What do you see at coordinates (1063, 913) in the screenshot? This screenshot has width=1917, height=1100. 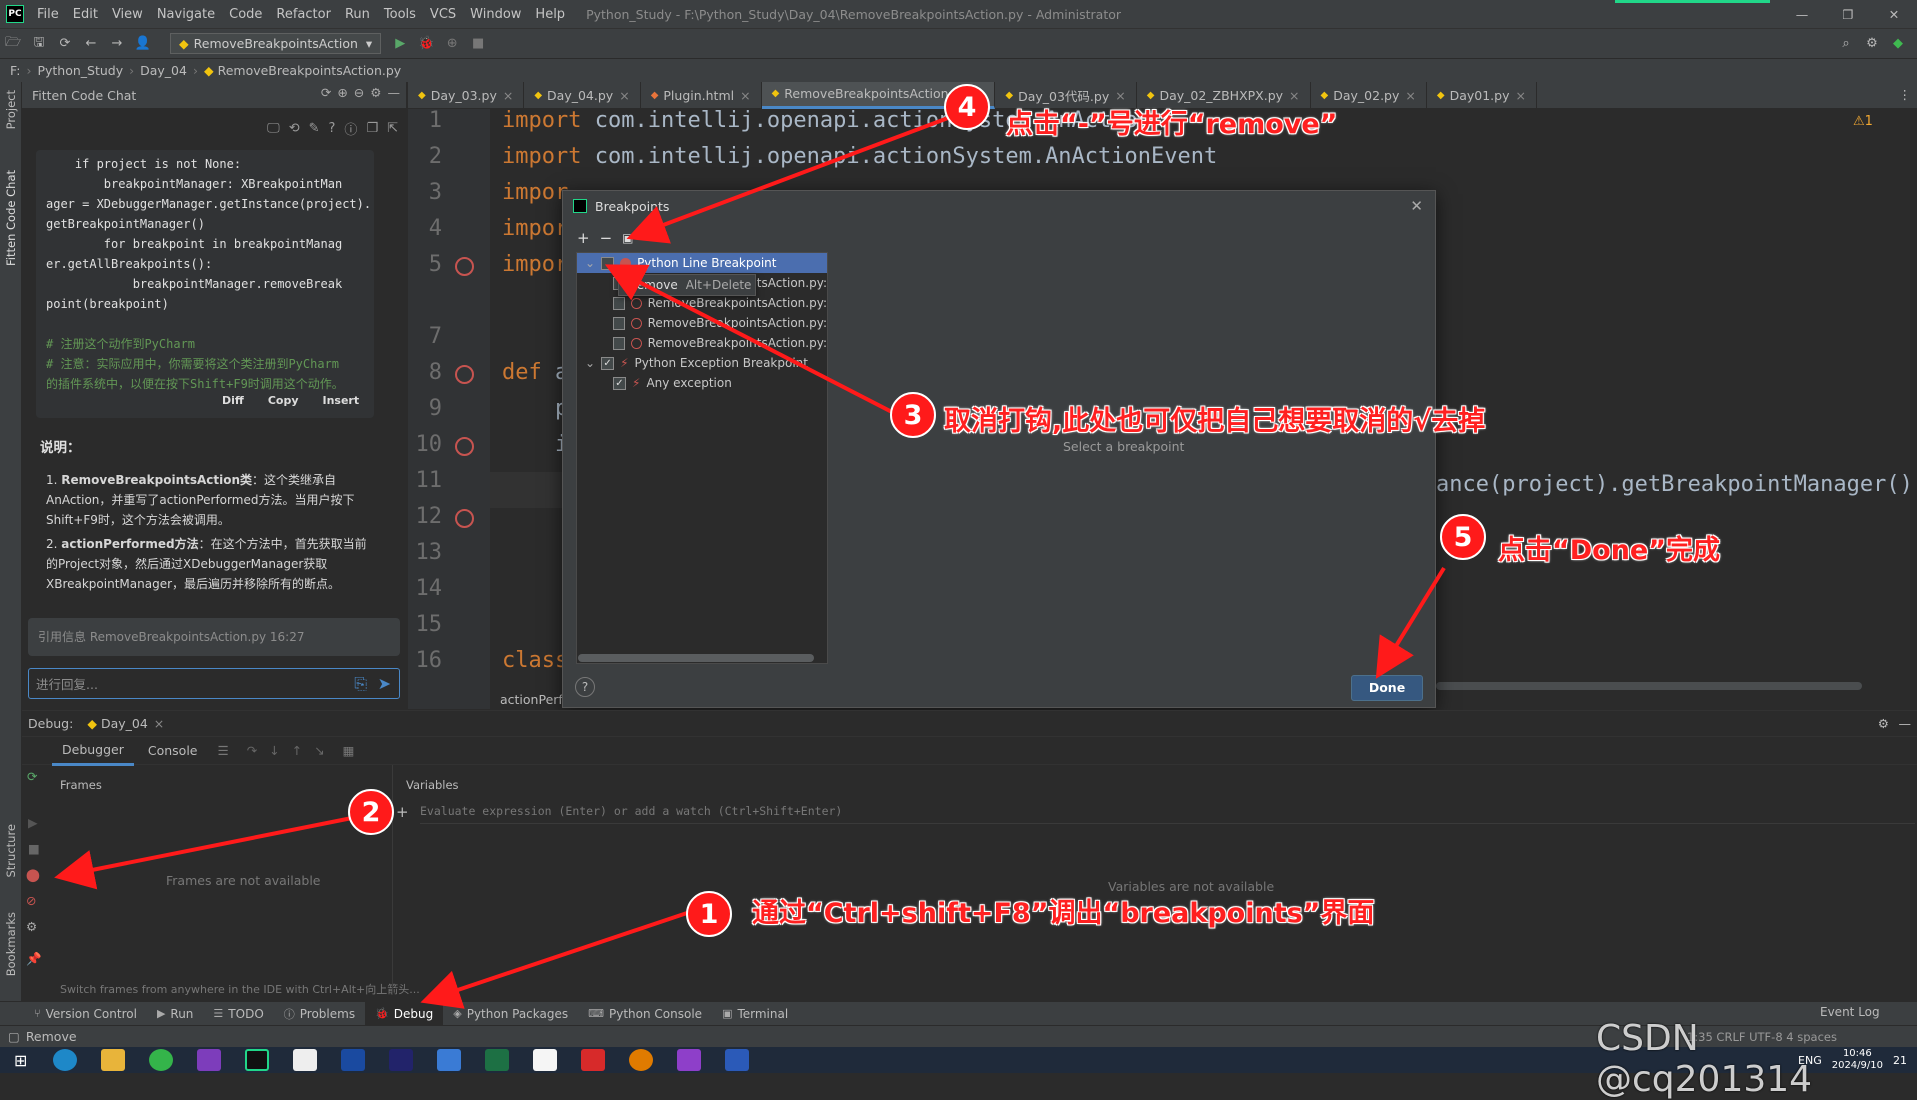 I see `step-1-text: 通过“Ctrl+shift+F8”调出“breakpoints”界面` at bounding box center [1063, 913].